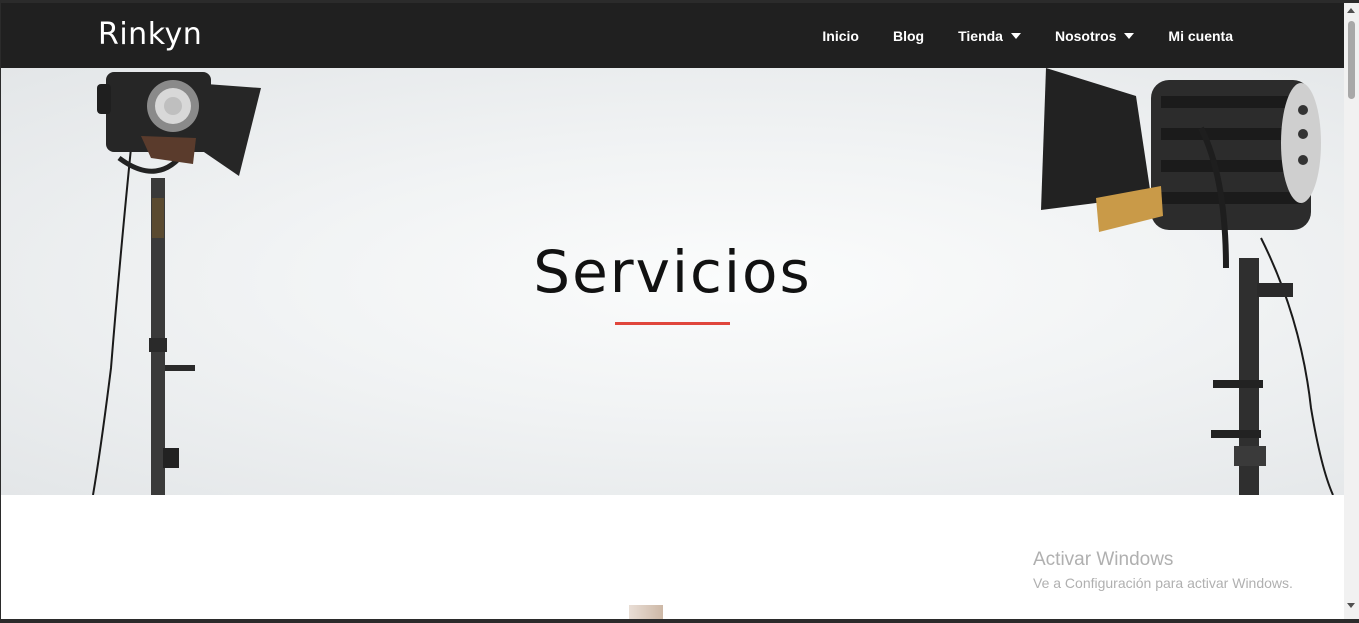 The image size is (1359, 623). I want to click on title-underline, so click(672, 323).